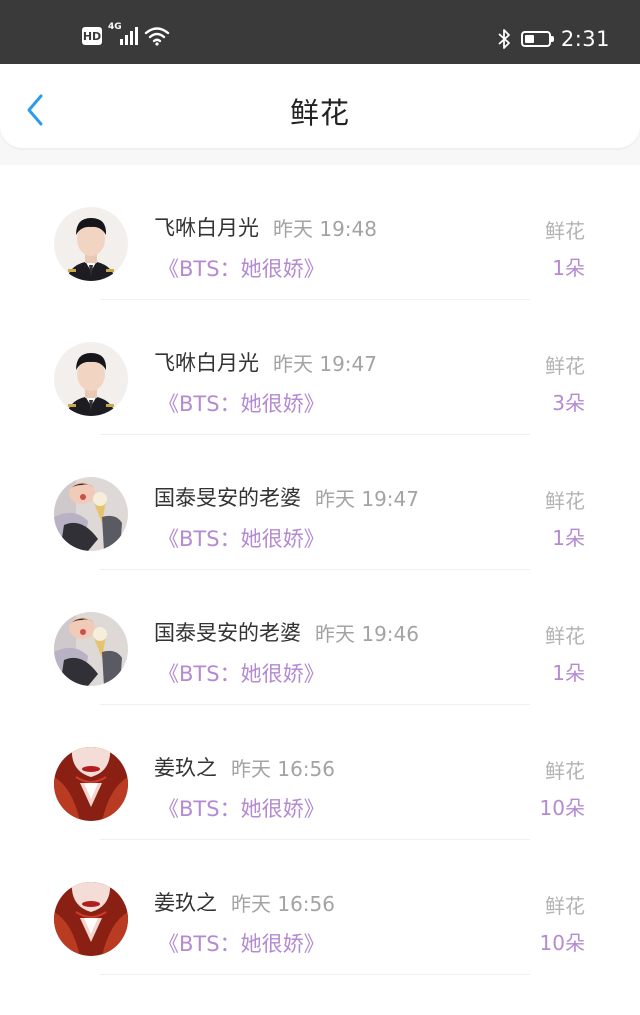 Image resolution: width=640 pixels, height=1015 pixels. What do you see at coordinates (367, 634) in the screenshot?
I see `timestamp: 昨天 19:46` at bounding box center [367, 634].